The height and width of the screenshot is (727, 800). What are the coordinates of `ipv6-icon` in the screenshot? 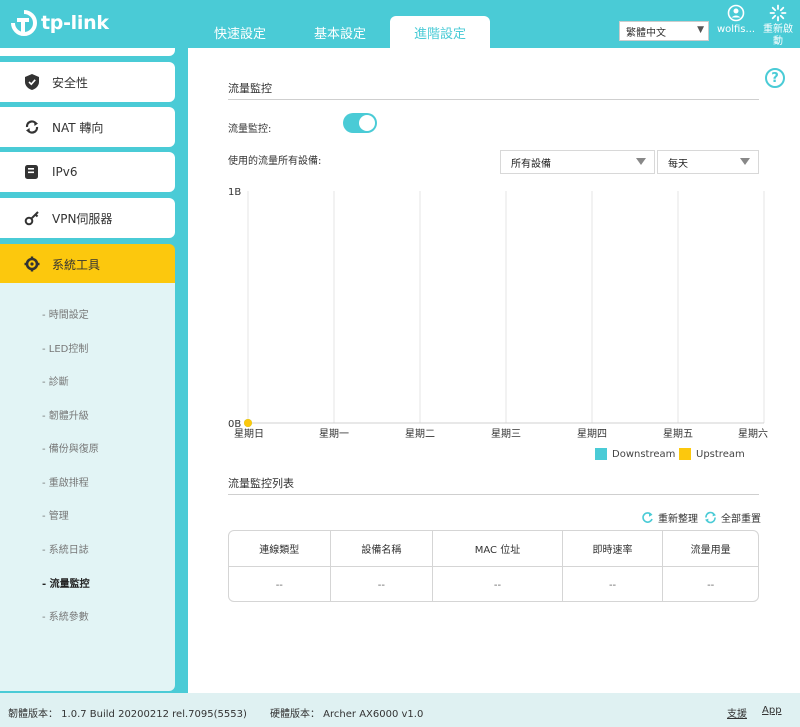 It's located at (32, 172).